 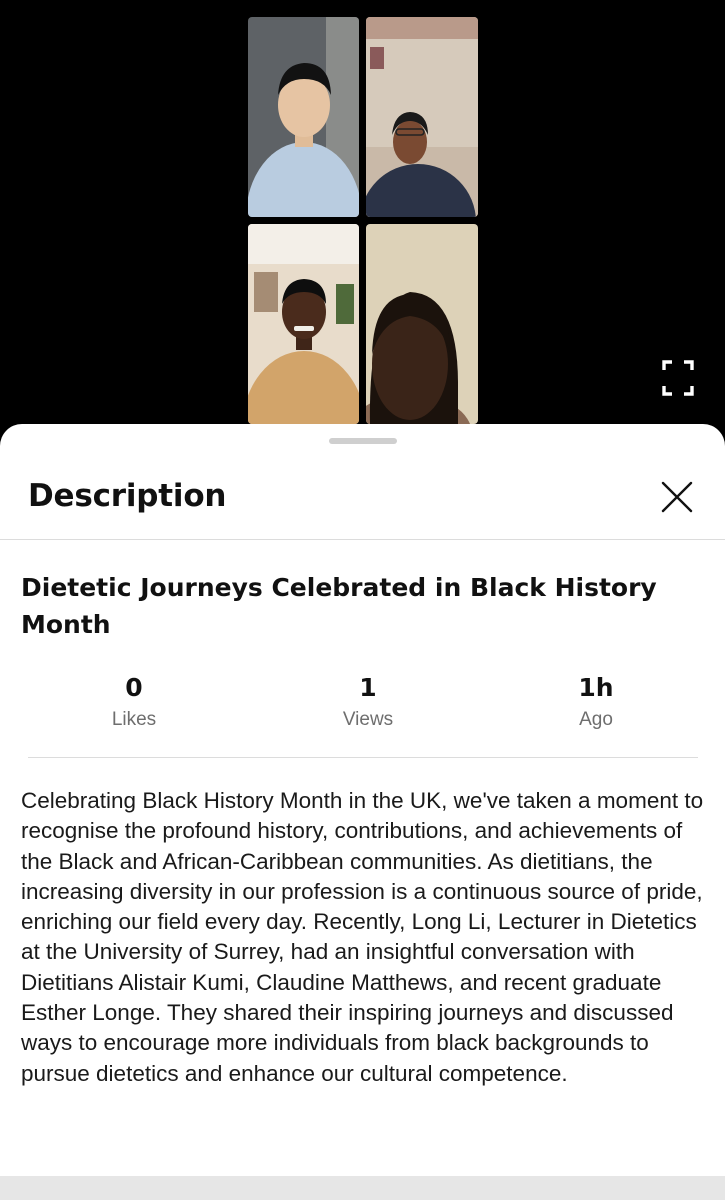 What do you see at coordinates (368, 719) in the screenshot?
I see `views-label: Views` at bounding box center [368, 719].